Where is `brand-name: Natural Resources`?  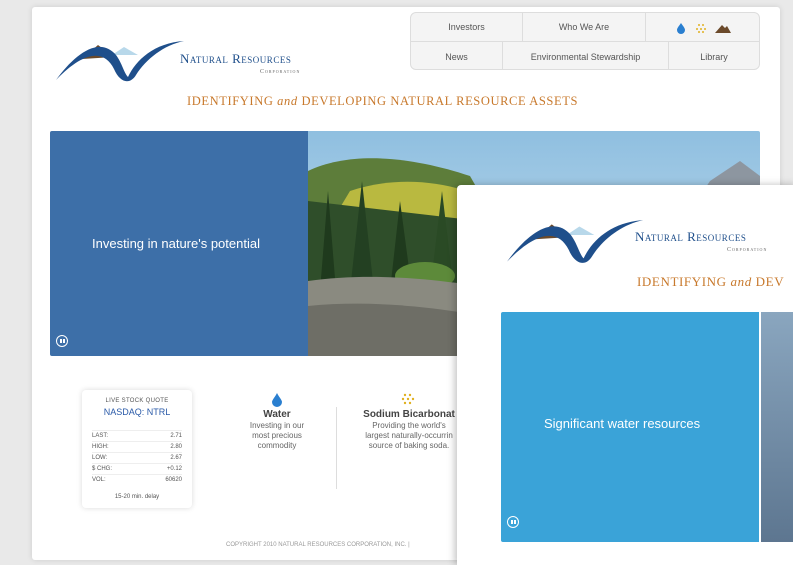
brand-name: Natural Resources is located at coordinates (236, 58).